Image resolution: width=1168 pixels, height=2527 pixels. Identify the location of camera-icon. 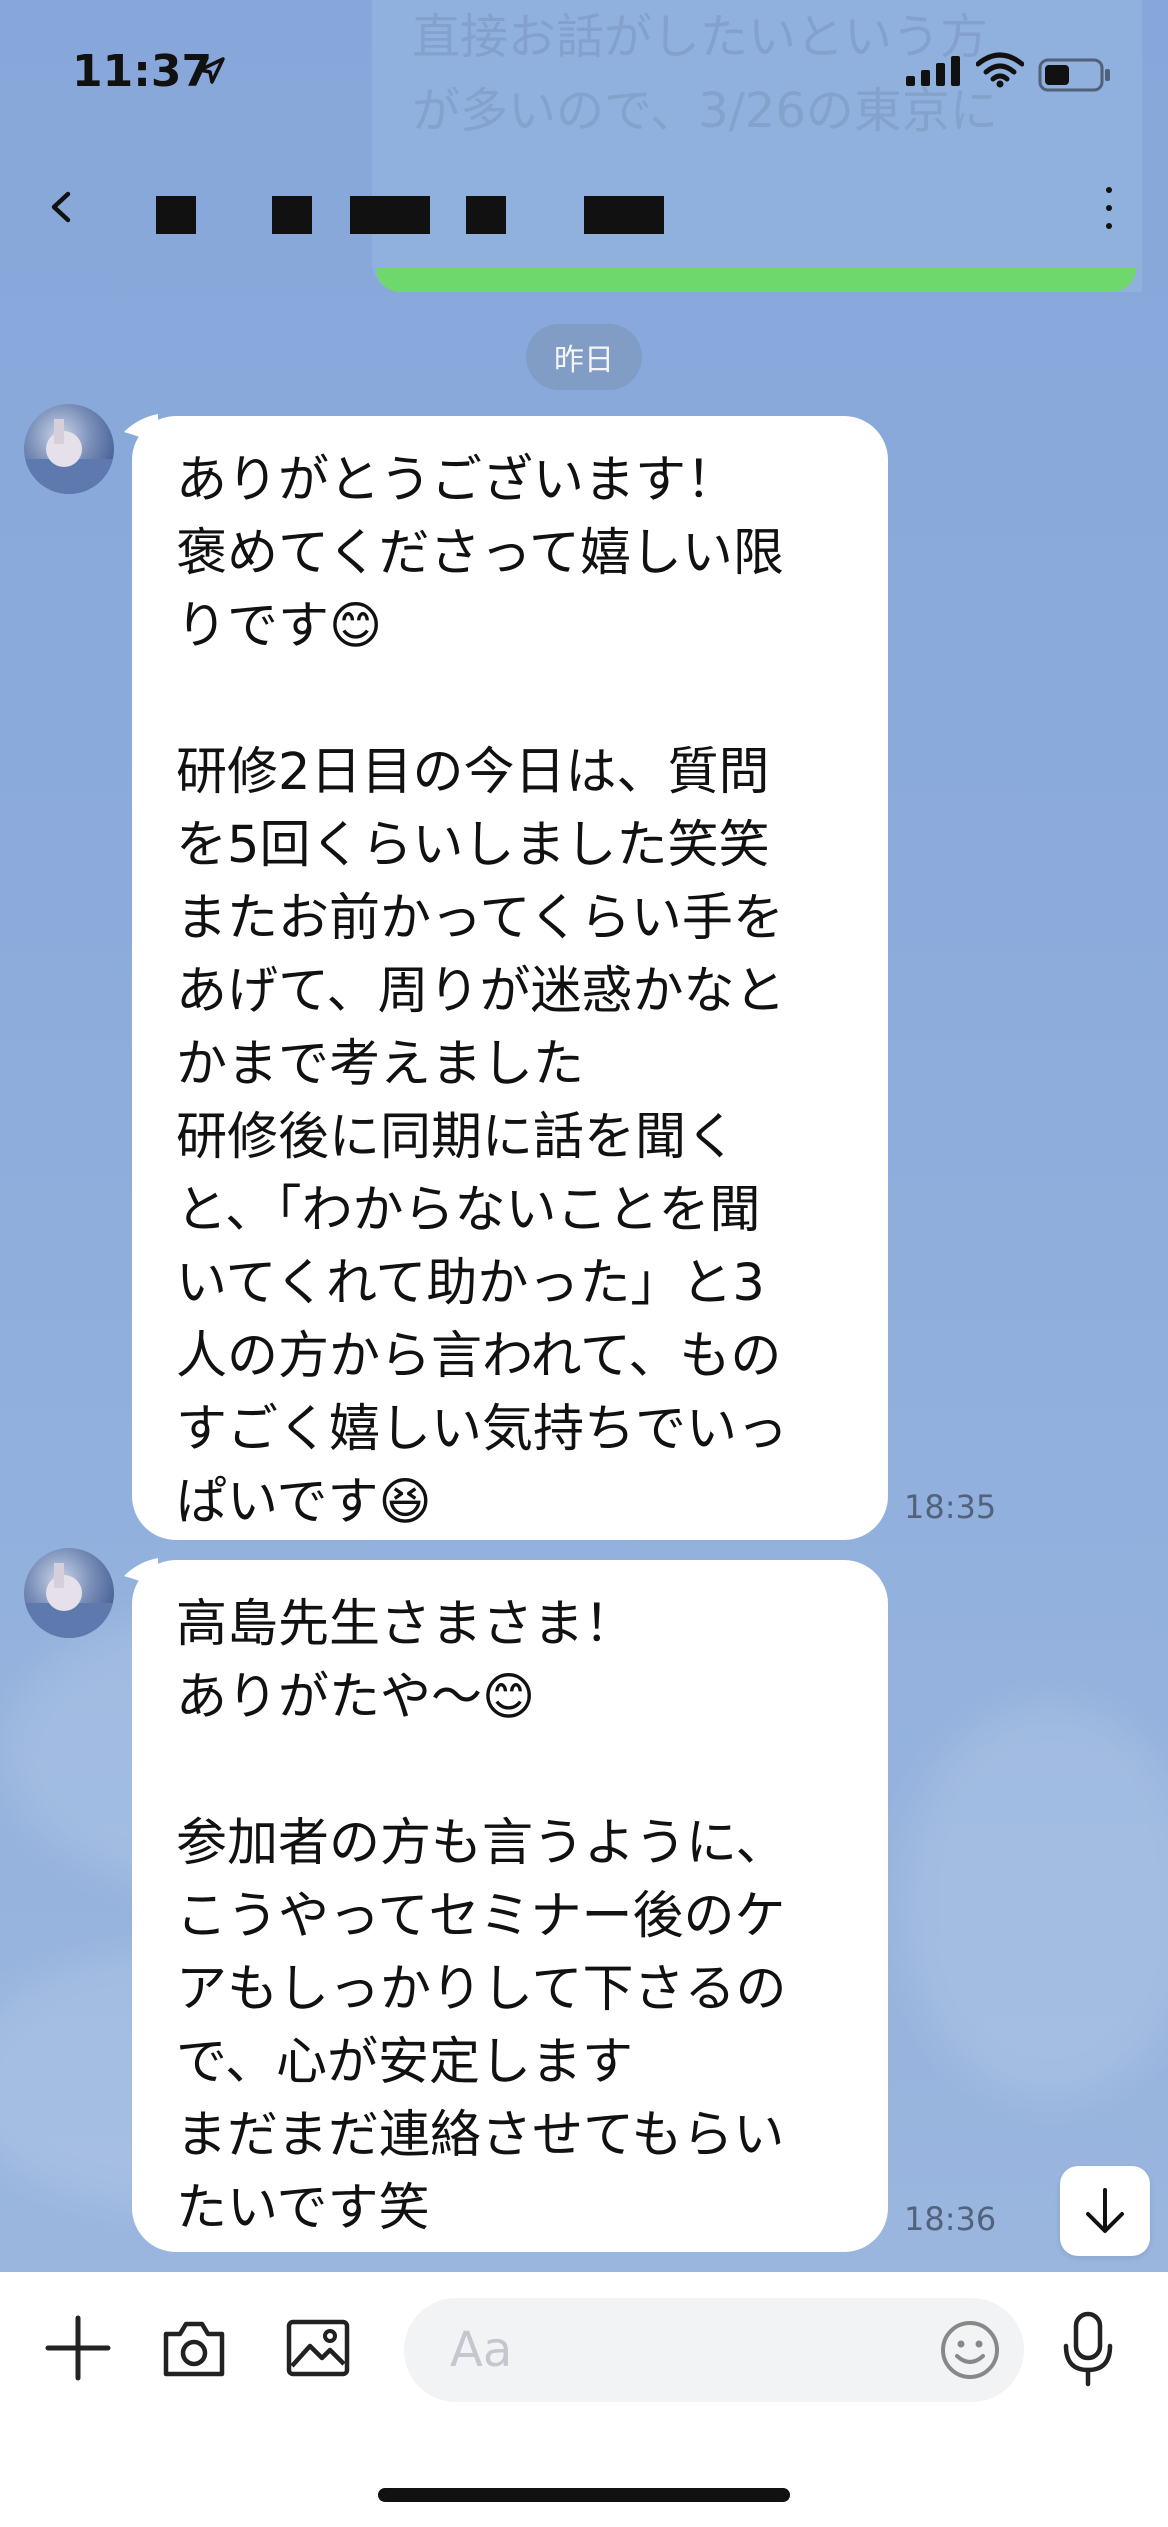
(194, 2348).